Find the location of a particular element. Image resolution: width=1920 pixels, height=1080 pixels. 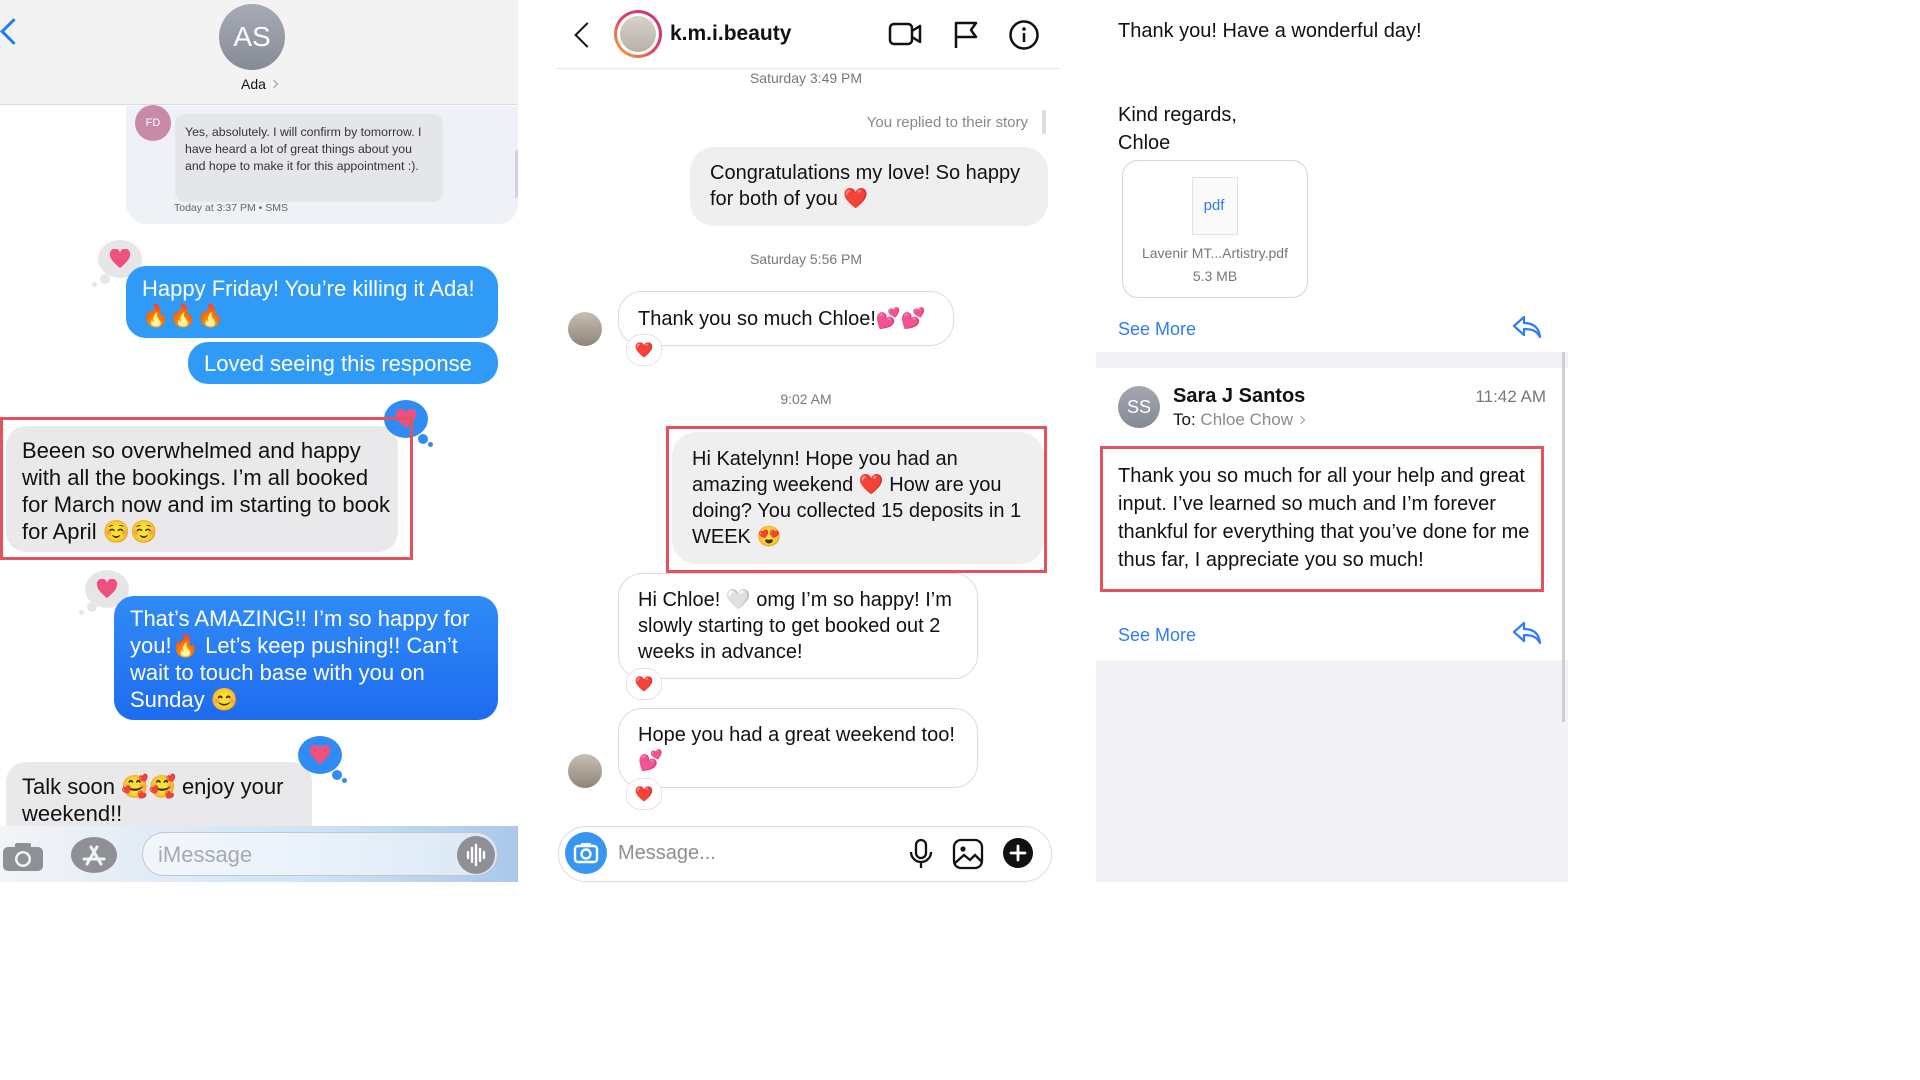

message-text: Happy Friday! You’re killing it Ada! 🔥🔥🔥 is located at coordinates (308, 302).